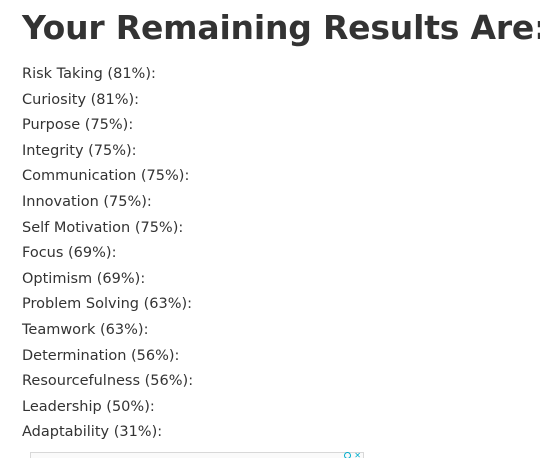  What do you see at coordinates (81, 99) in the screenshot?
I see `list-item: Curiosity (81%):` at bounding box center [81, 99].